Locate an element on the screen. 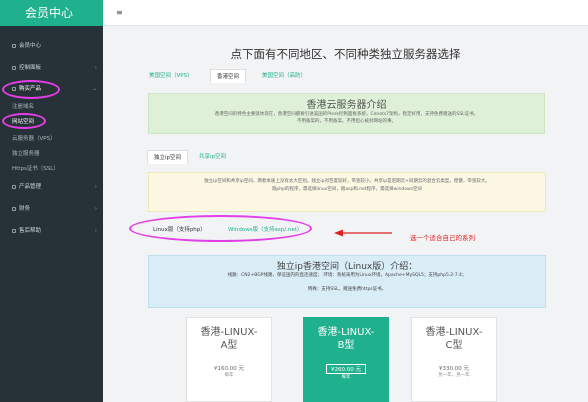  sidebar-subitem-label: 注册域名 is located at coordinates (23, 107).